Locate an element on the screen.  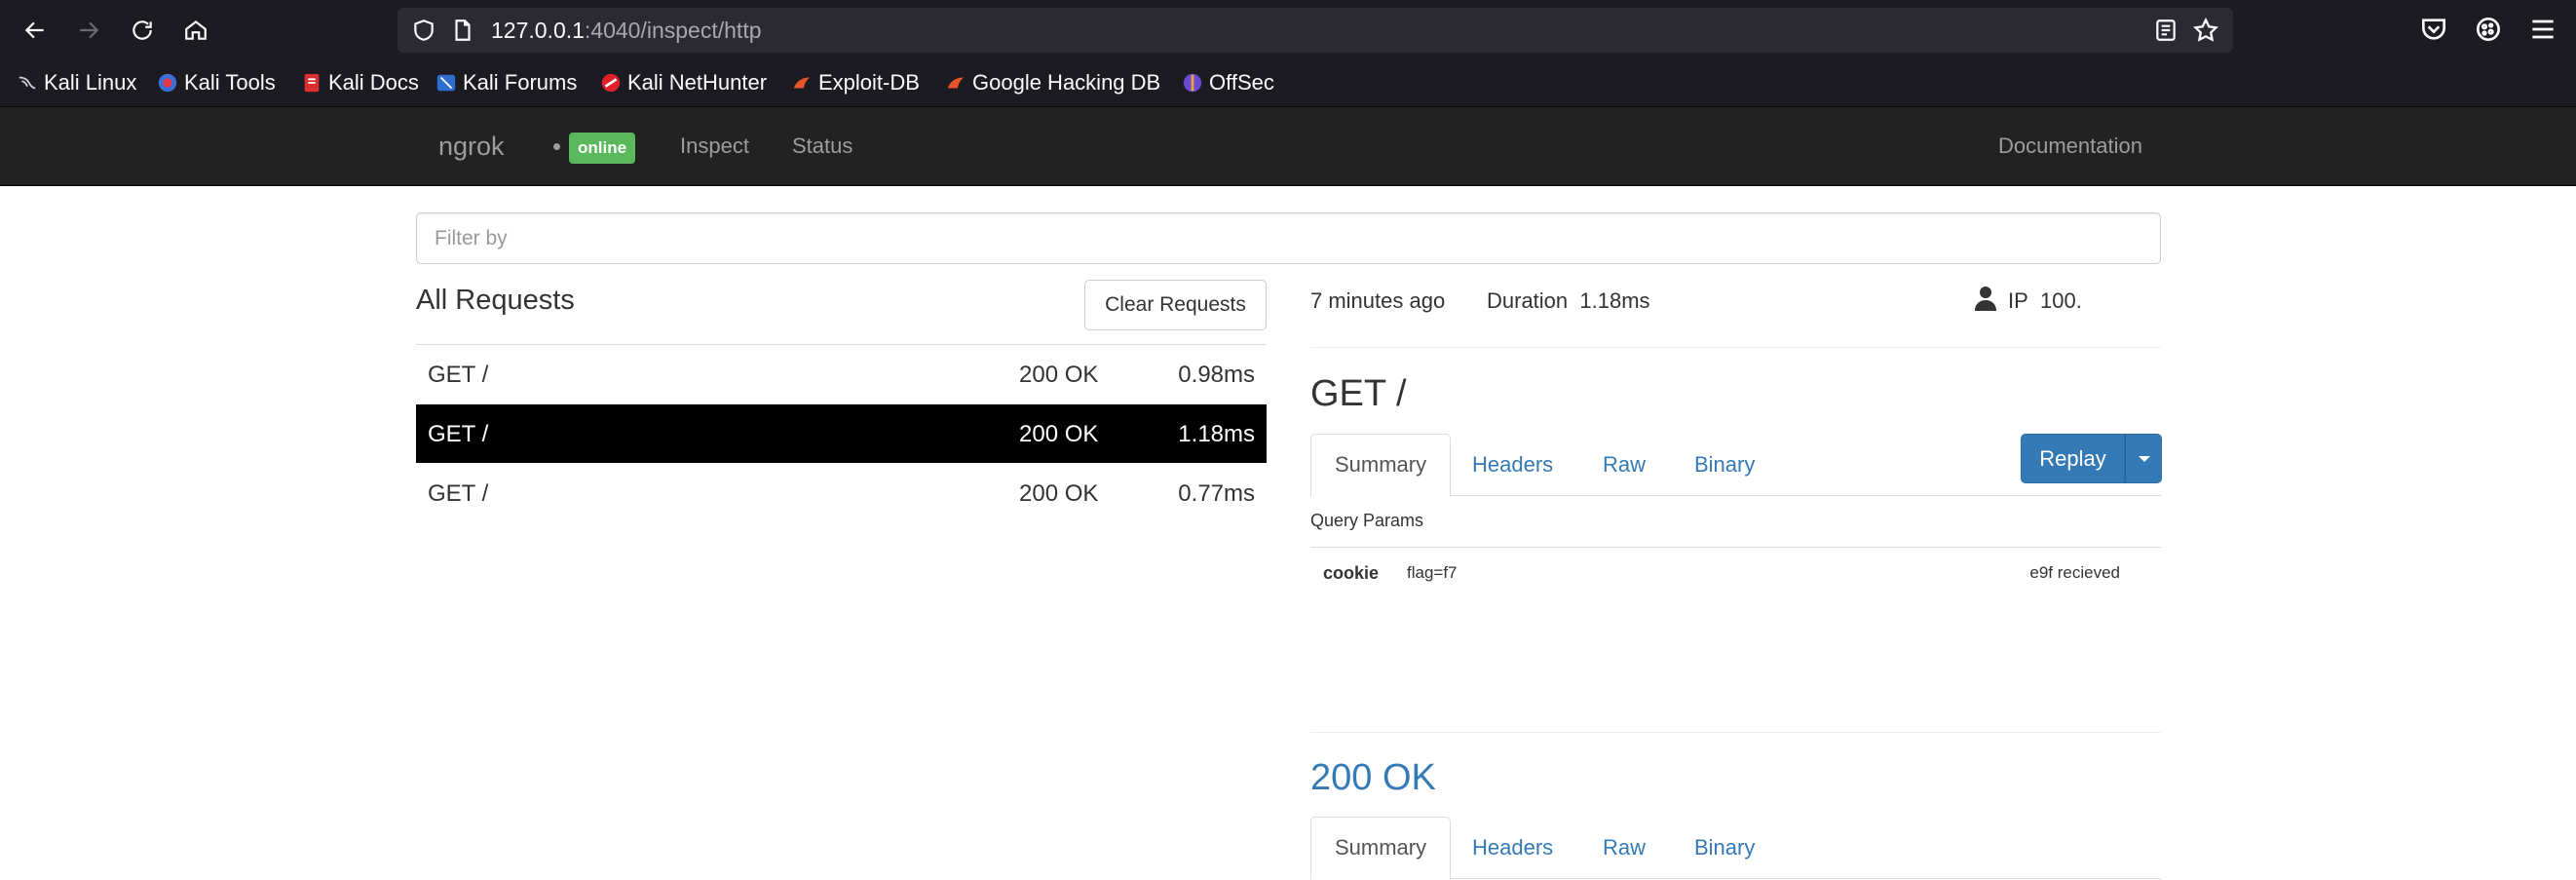
param-value-end: e9f recieved is located at coordinates (2074, 572).